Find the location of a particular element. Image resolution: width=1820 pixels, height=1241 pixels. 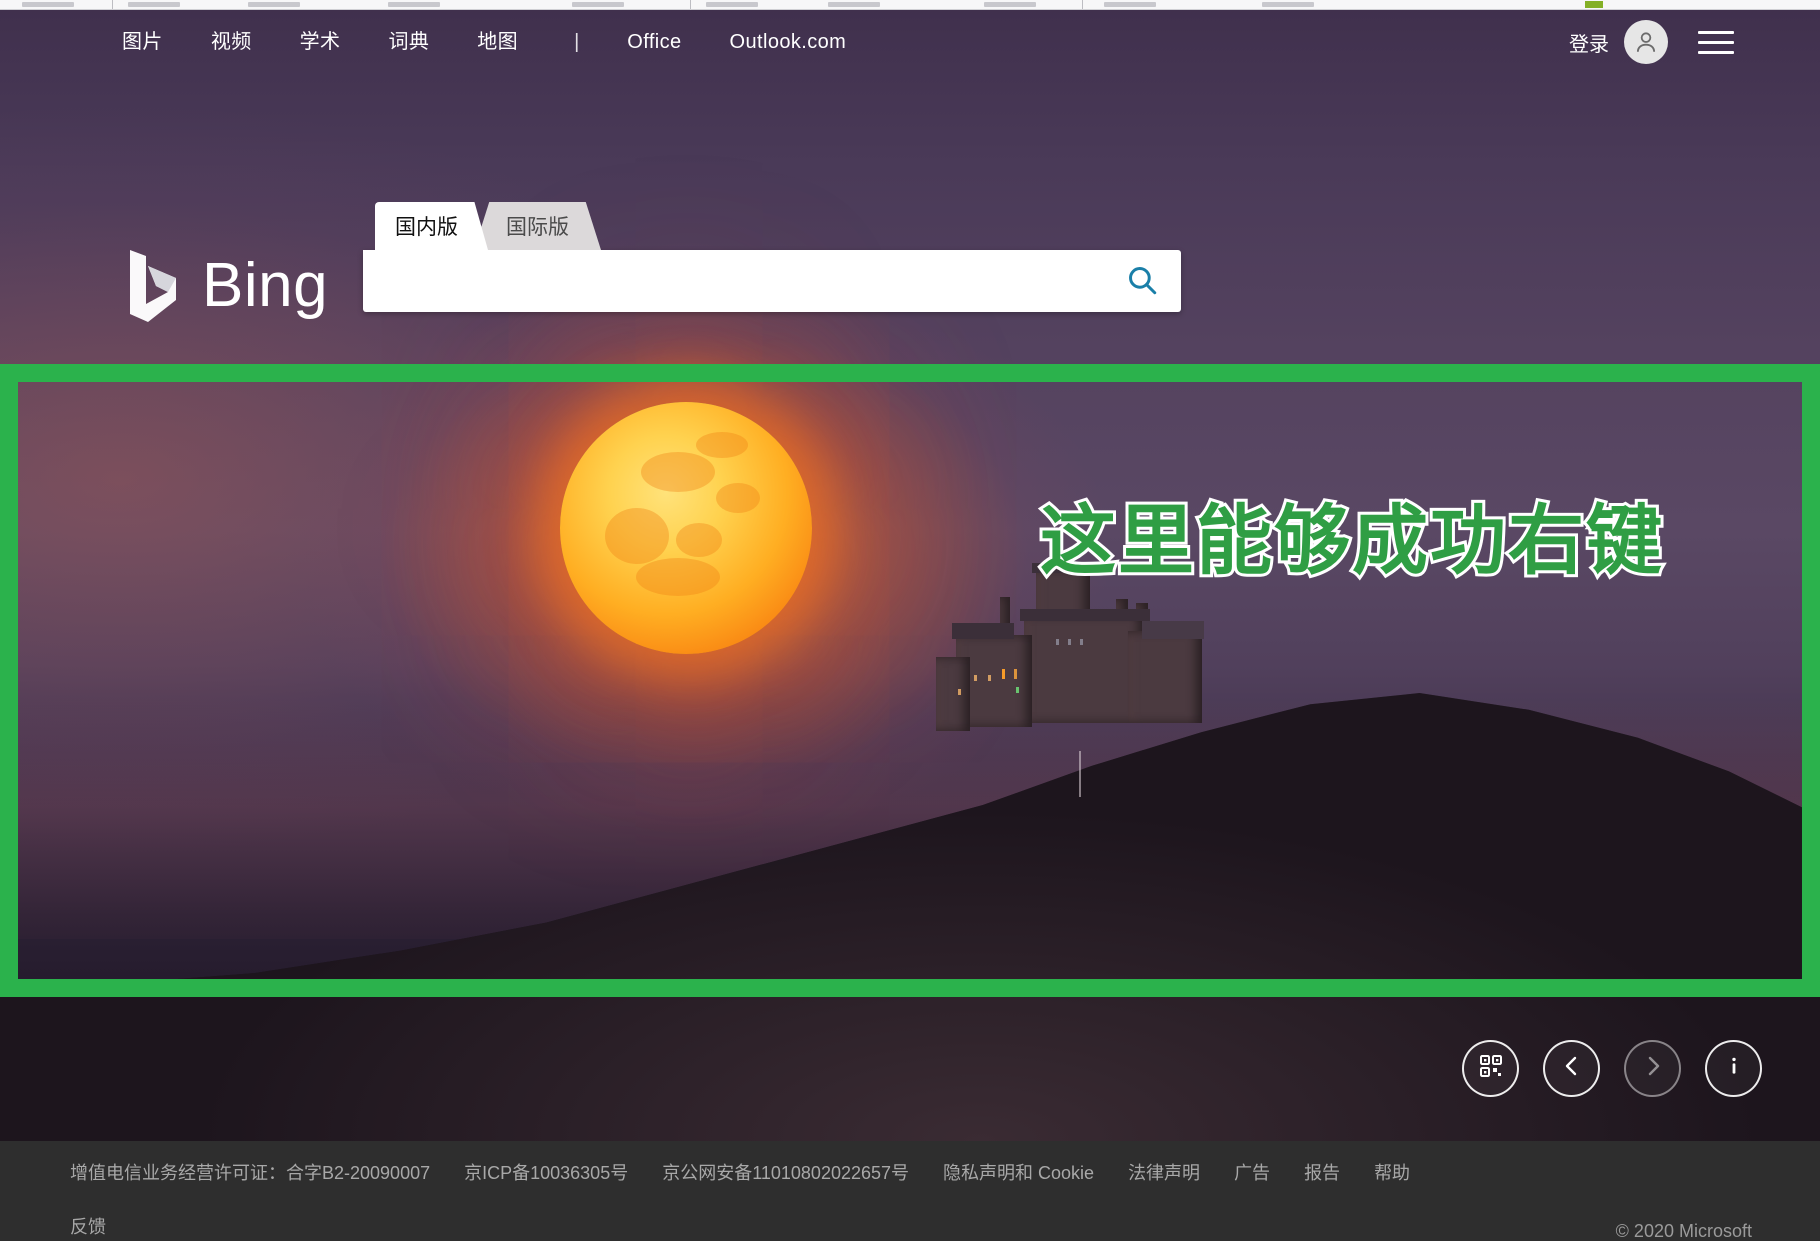

tab-international: 国际版 is located at coordinates (537, 226).